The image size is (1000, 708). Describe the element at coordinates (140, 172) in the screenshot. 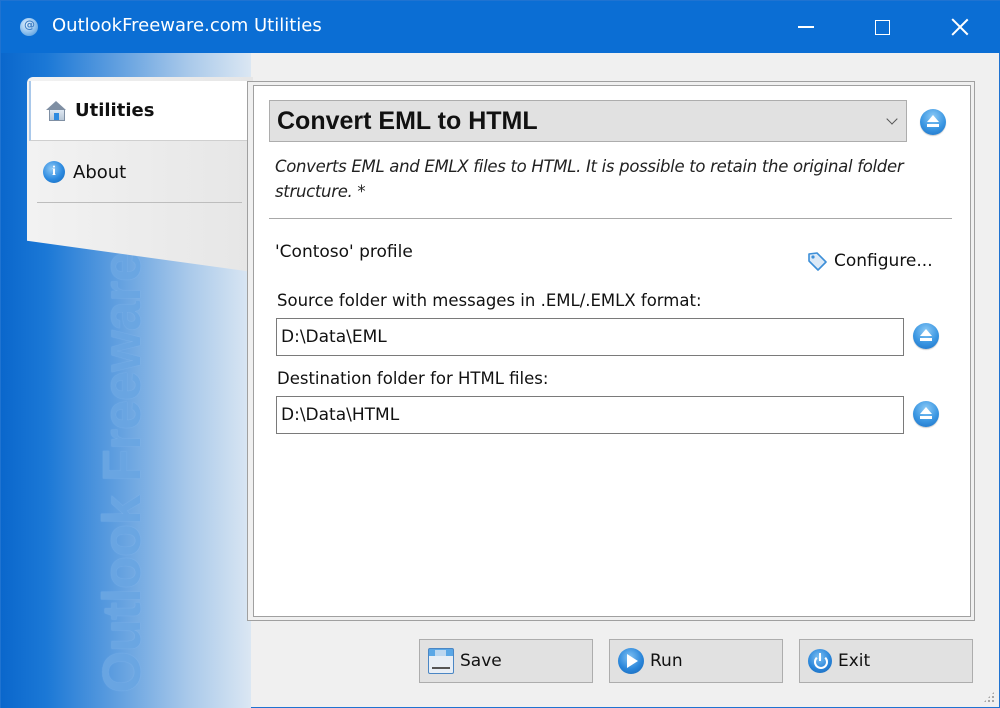

I see `tab-about: i About` at that location.